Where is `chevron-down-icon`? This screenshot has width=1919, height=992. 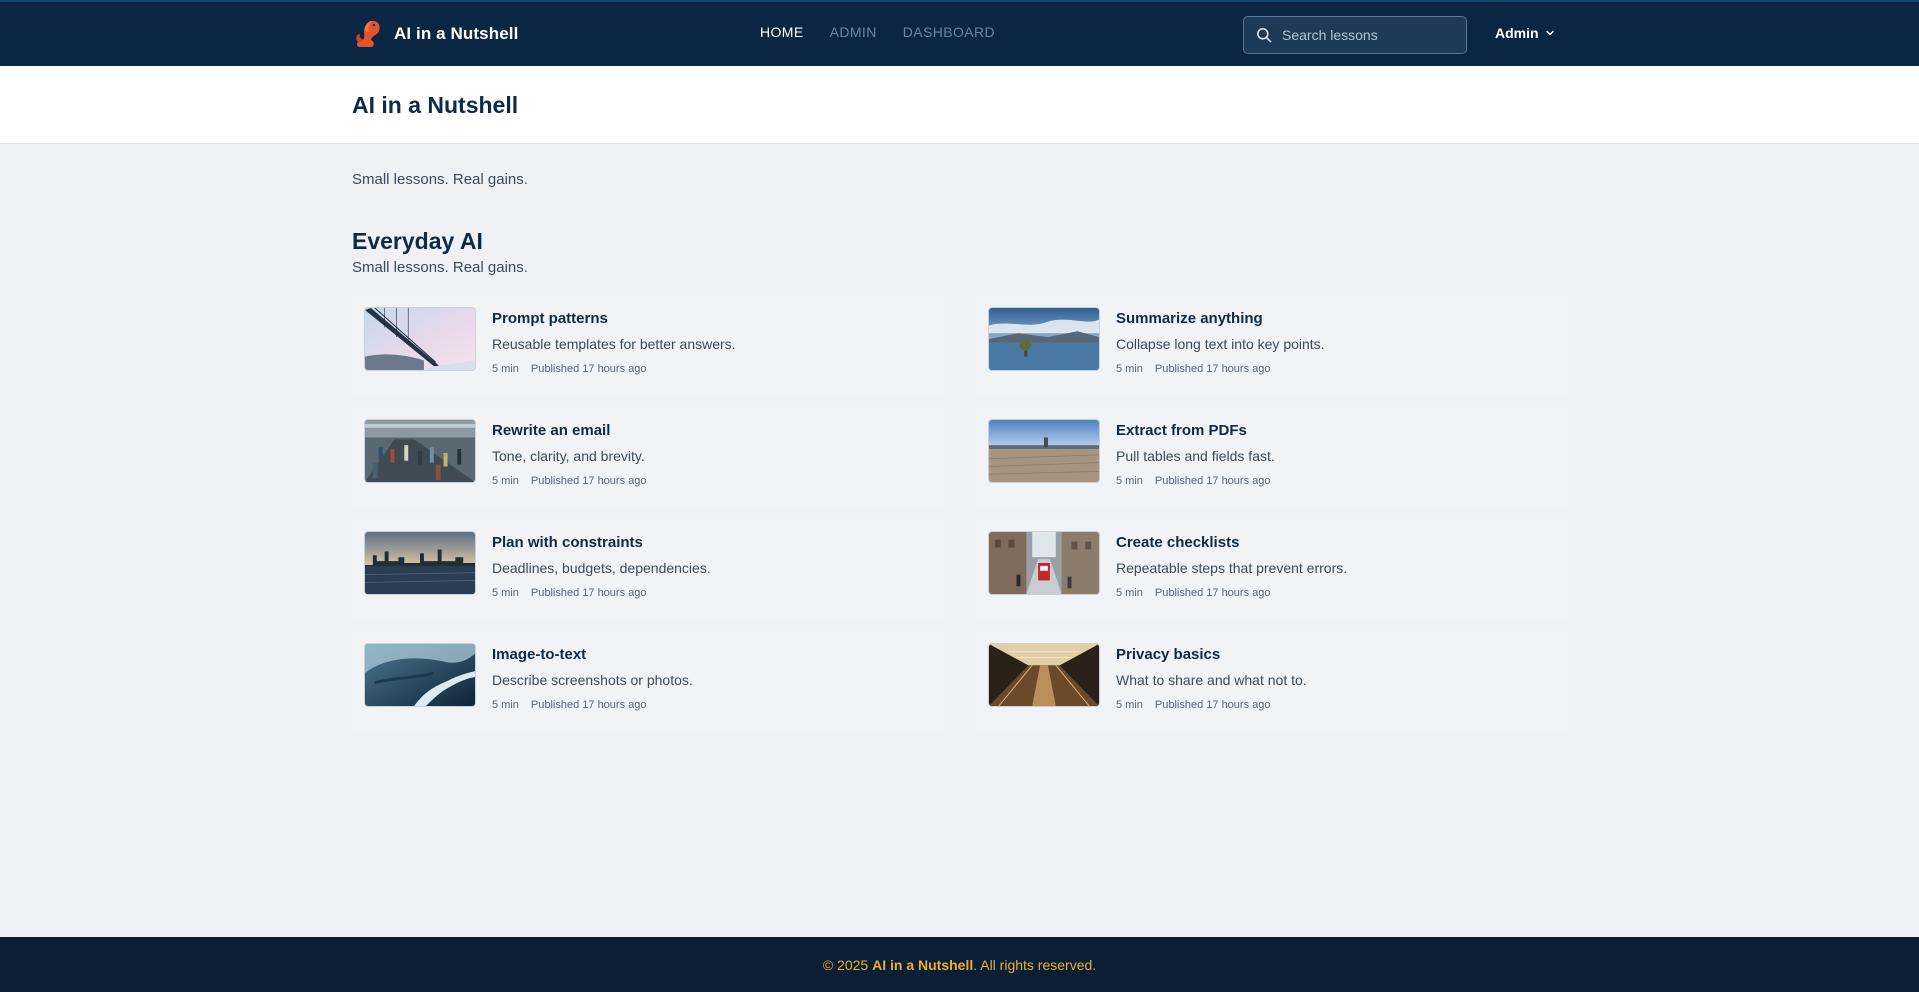
chevron-down-icon is located at coordinates (1549, 33).